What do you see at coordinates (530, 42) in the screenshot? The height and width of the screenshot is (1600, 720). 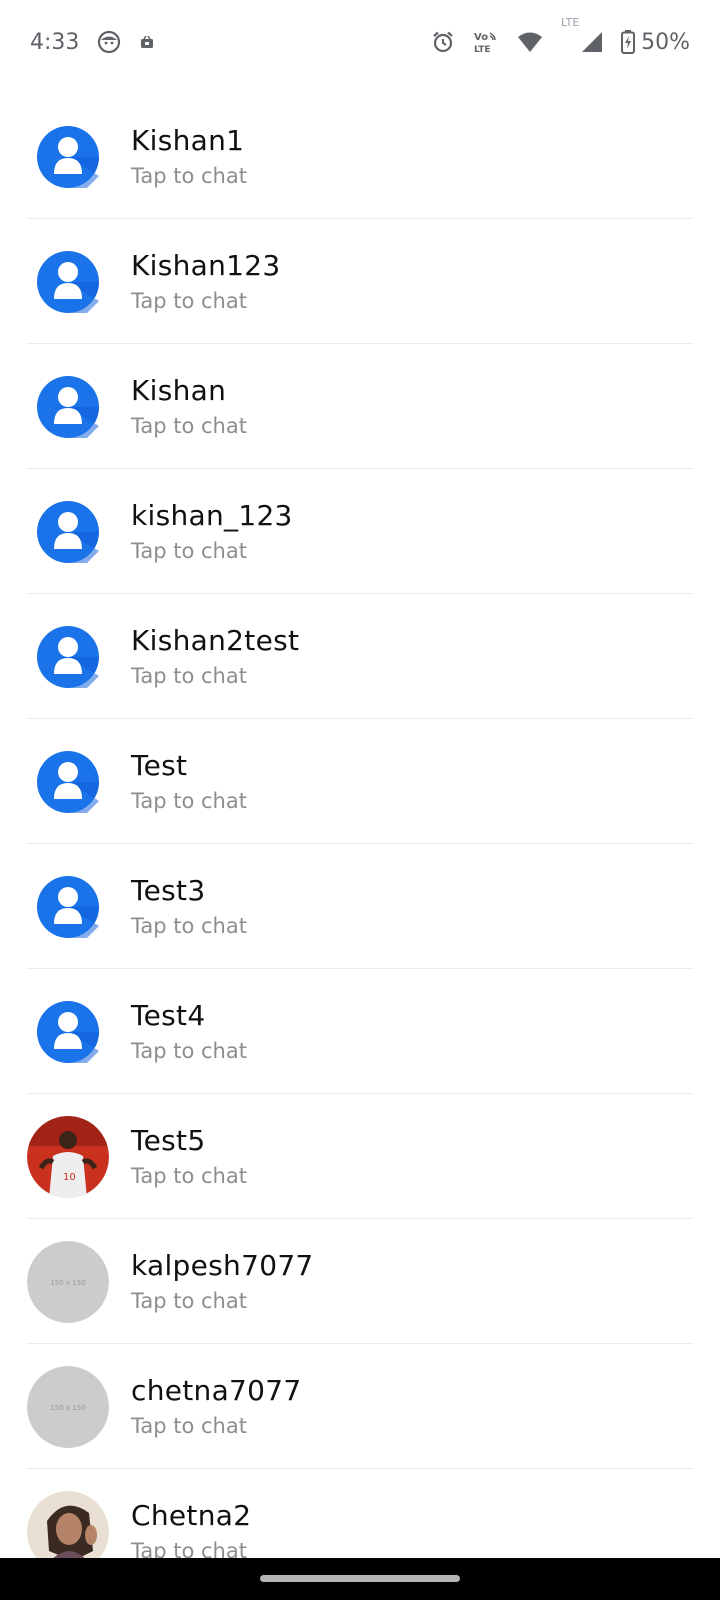 I see `wifi-icon` at bounding box center [530, 42].